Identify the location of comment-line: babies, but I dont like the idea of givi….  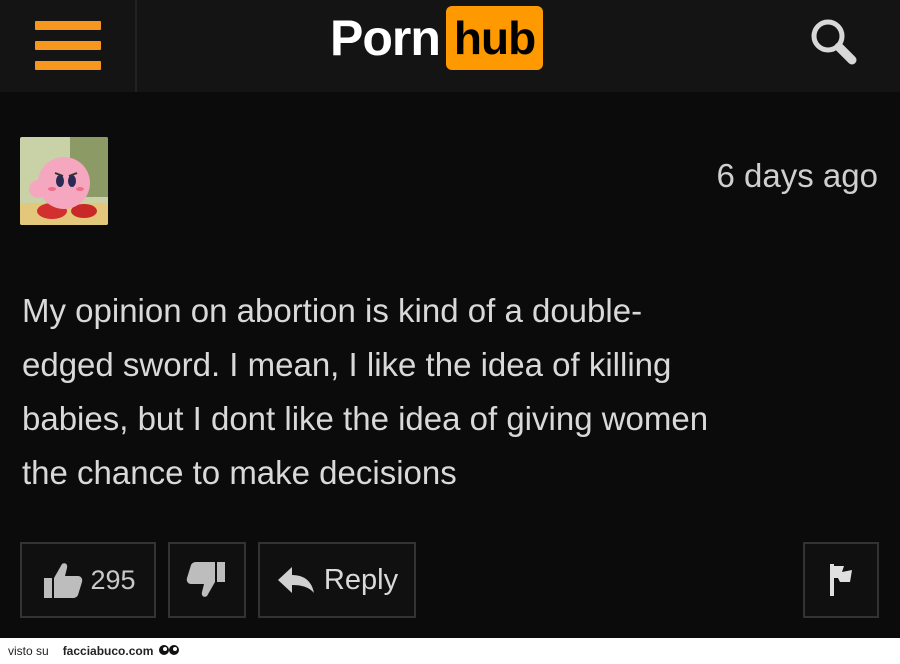
(365, 418).